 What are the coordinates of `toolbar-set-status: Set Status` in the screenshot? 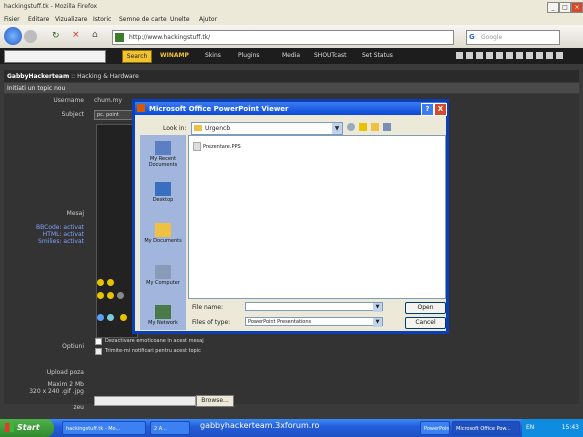 It's located at (377, 55).